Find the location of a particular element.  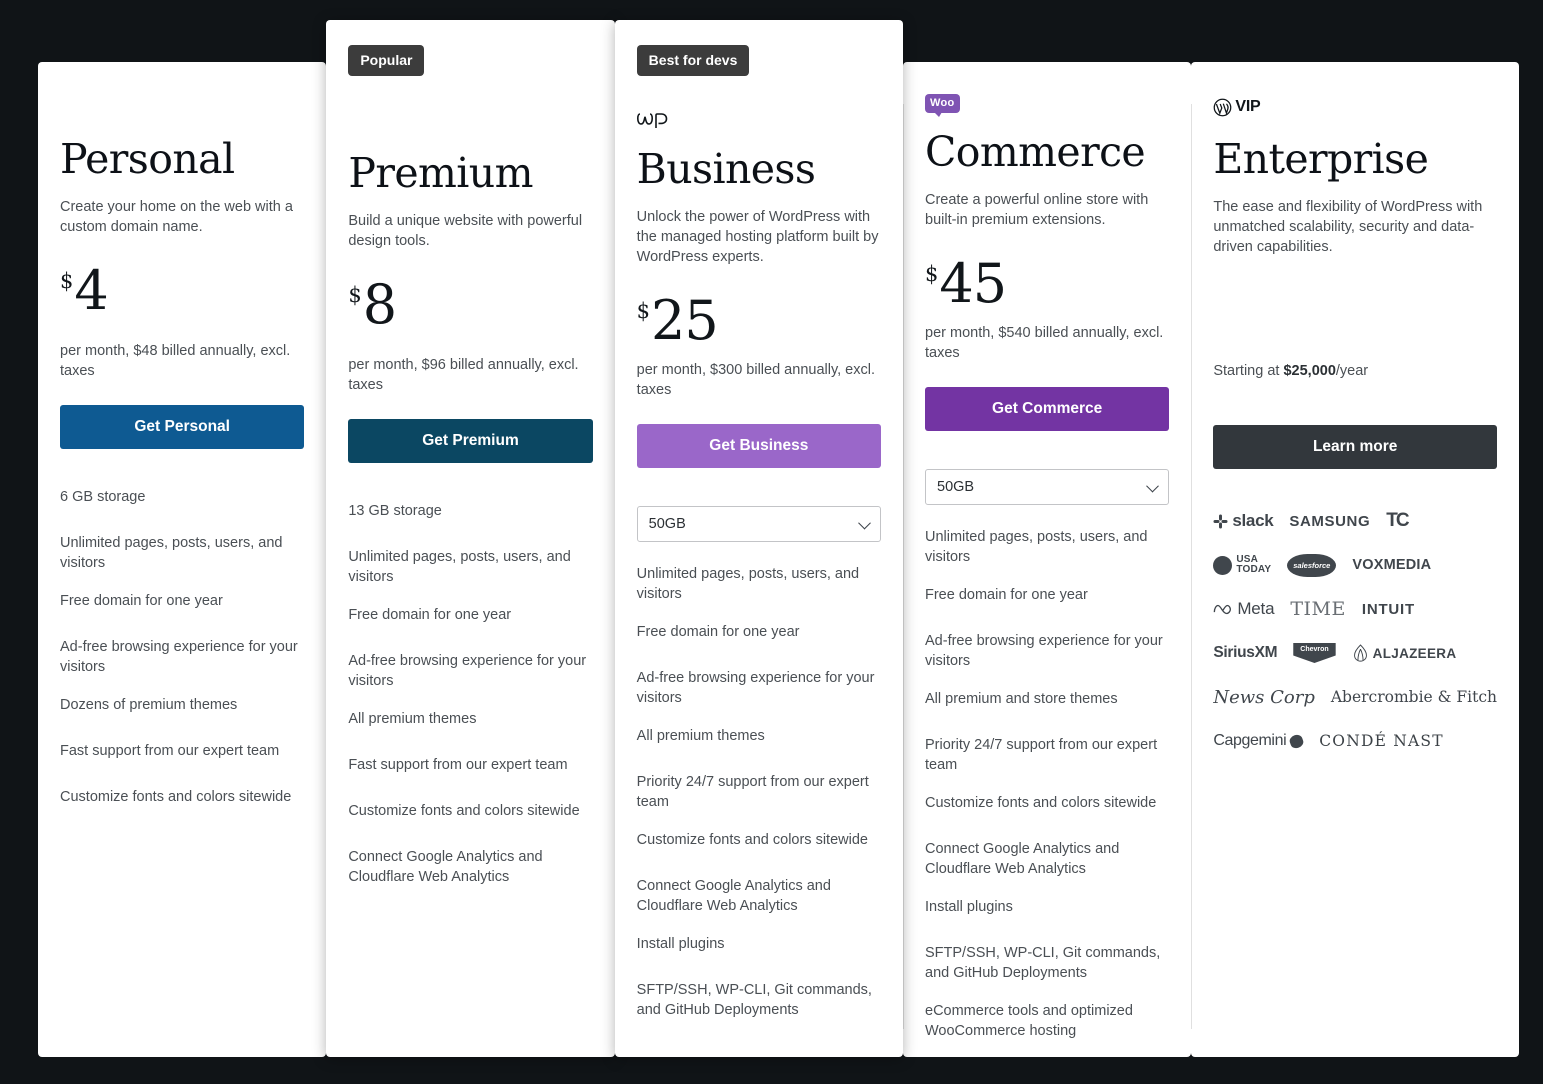

feature-item: All premium and store themes is located at coordinates (1021, 699).